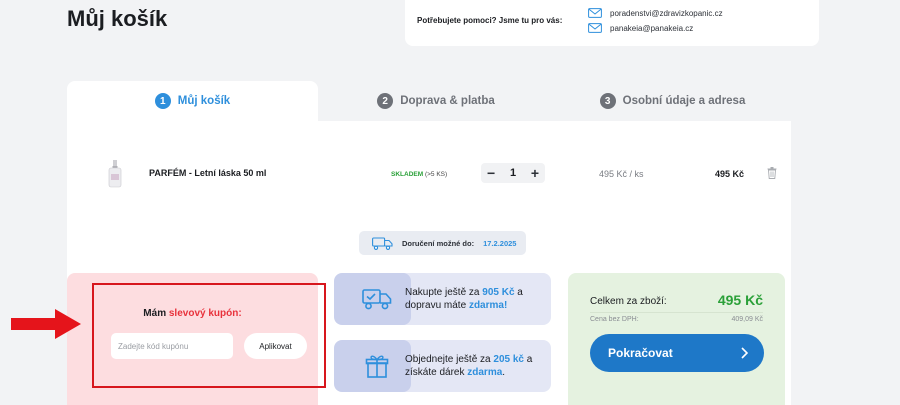 Image resolution: width=900 pixels, height=405 pixels. Describe the element at coordinates (651, 28) in the screenshot. I see `contact-email-text: panakeia@panakeia.cz` at that location.